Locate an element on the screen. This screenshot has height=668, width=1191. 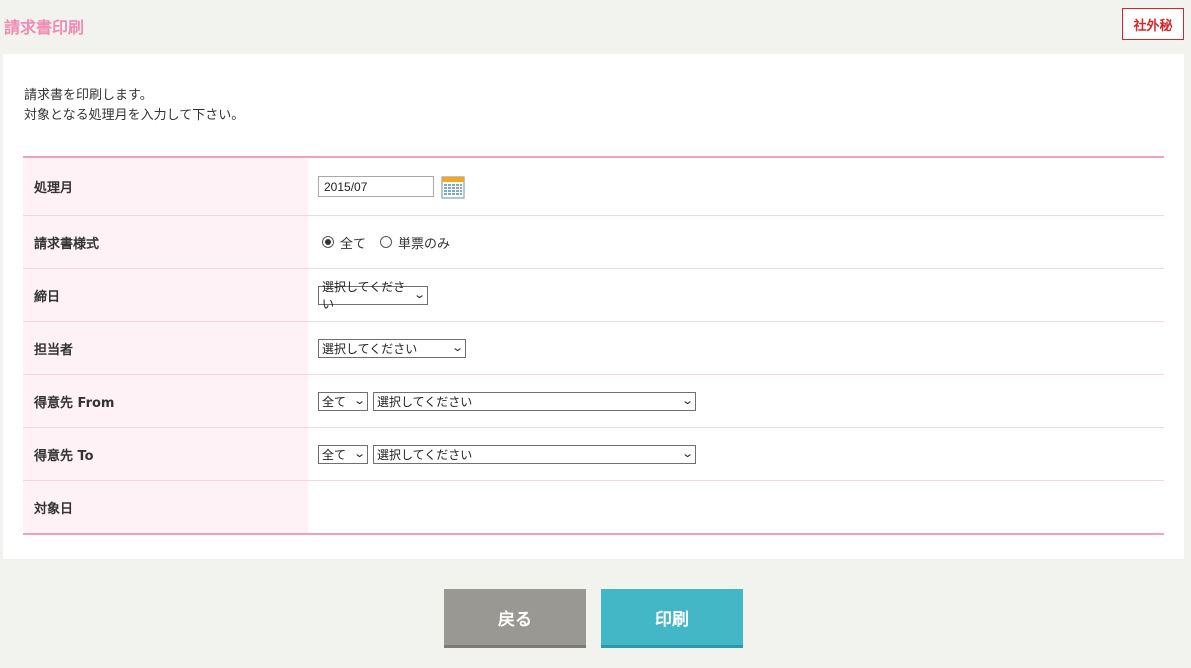
customer-from-label: 得意先 From is located at coordinates (165, 401).